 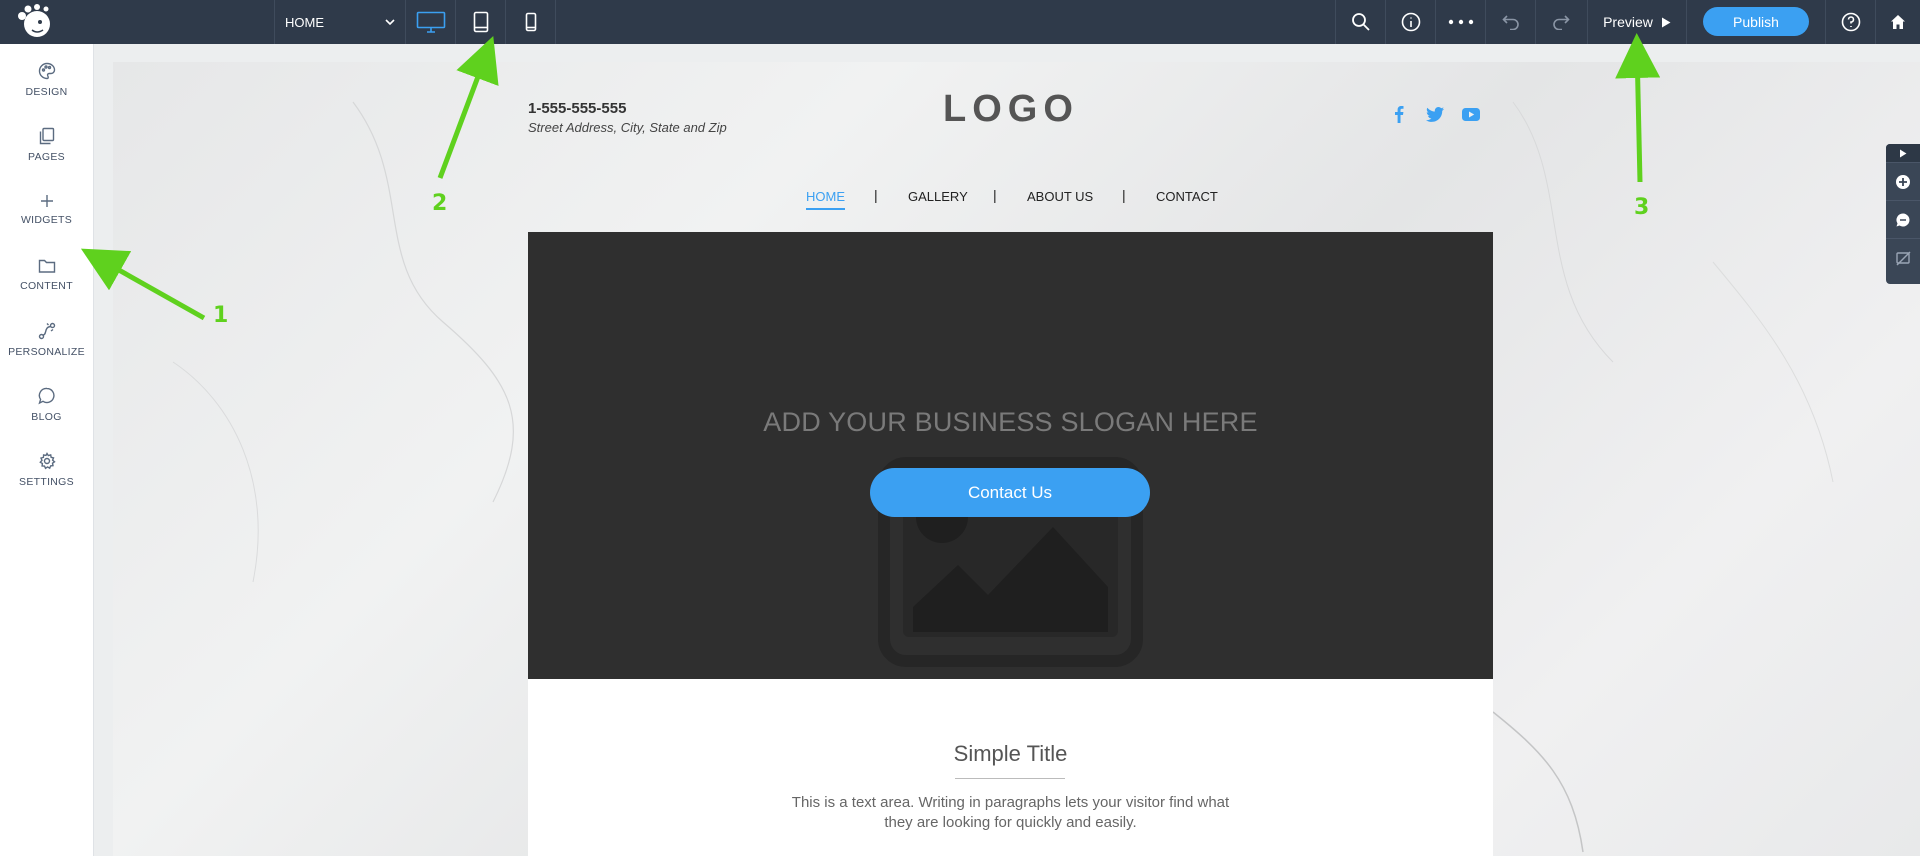 I want to click on redo-icon, so click(x=1561, y=22).